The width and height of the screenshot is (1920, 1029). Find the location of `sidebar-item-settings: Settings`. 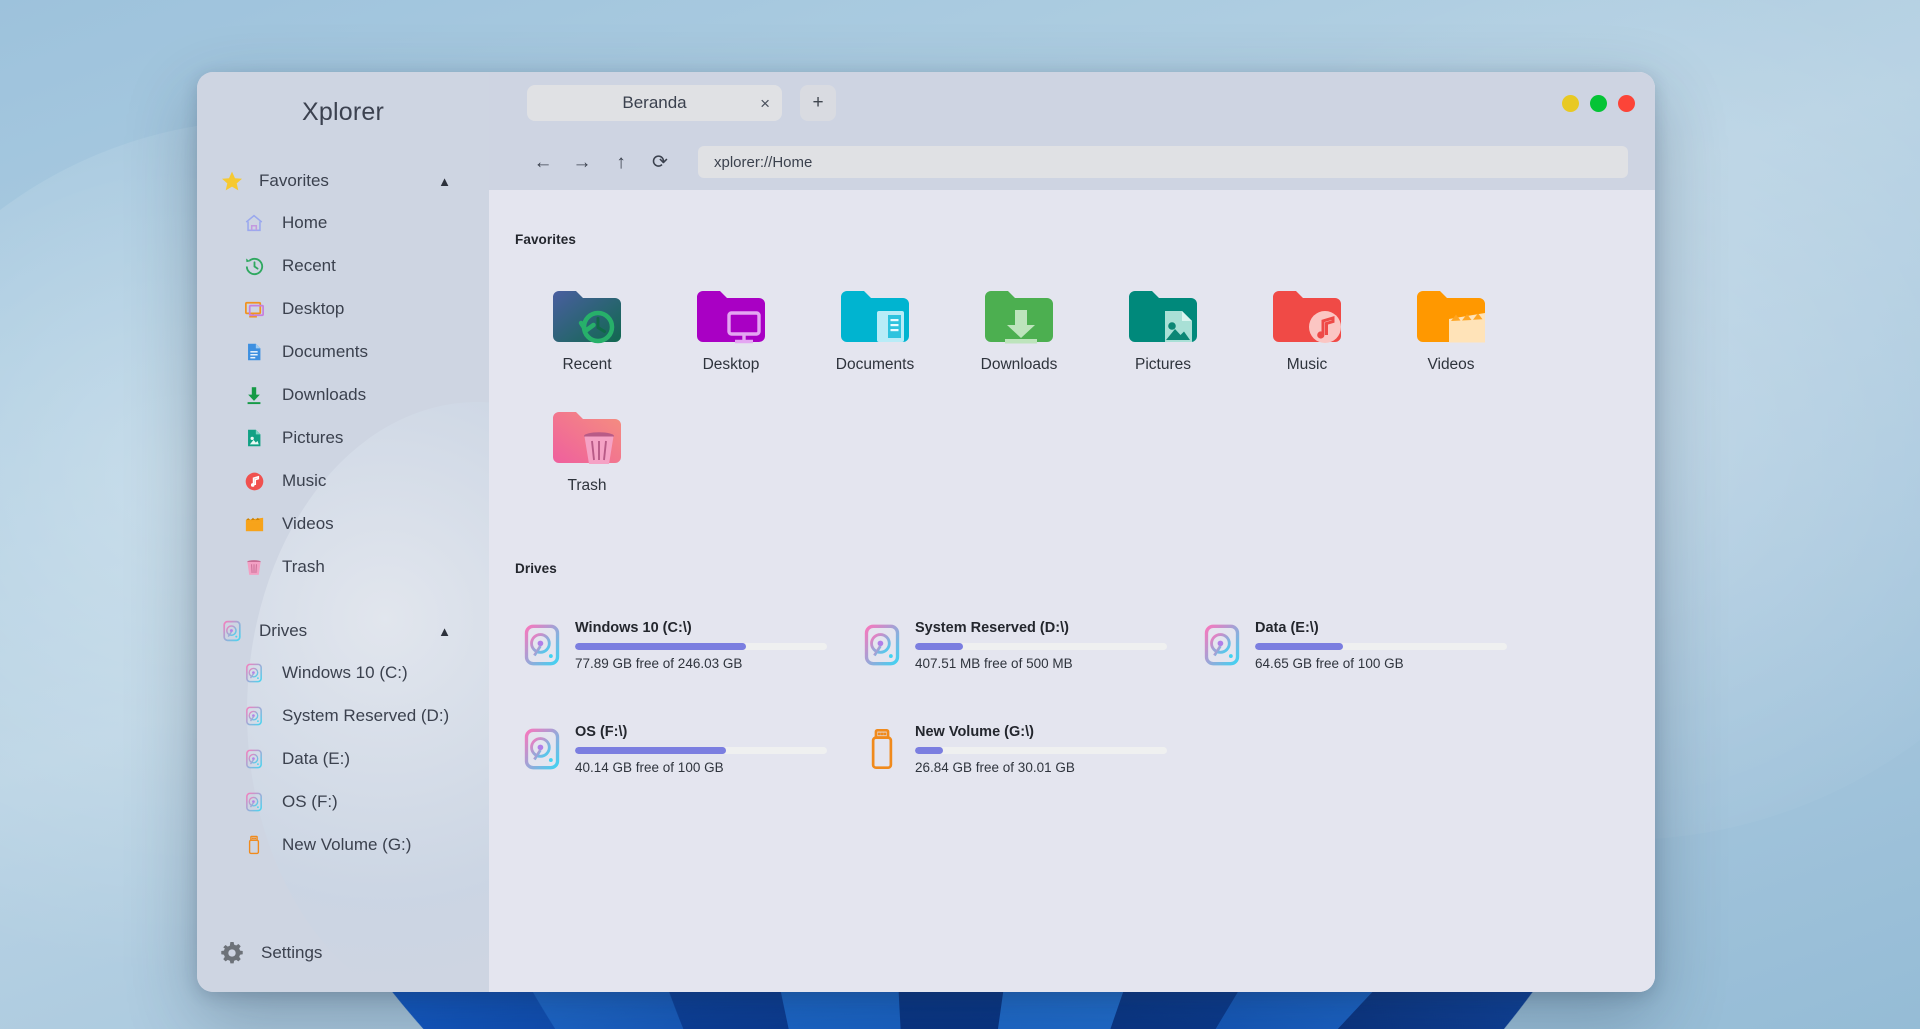

sidebar-item-settings: Settings is located at coordinates (343, 958).